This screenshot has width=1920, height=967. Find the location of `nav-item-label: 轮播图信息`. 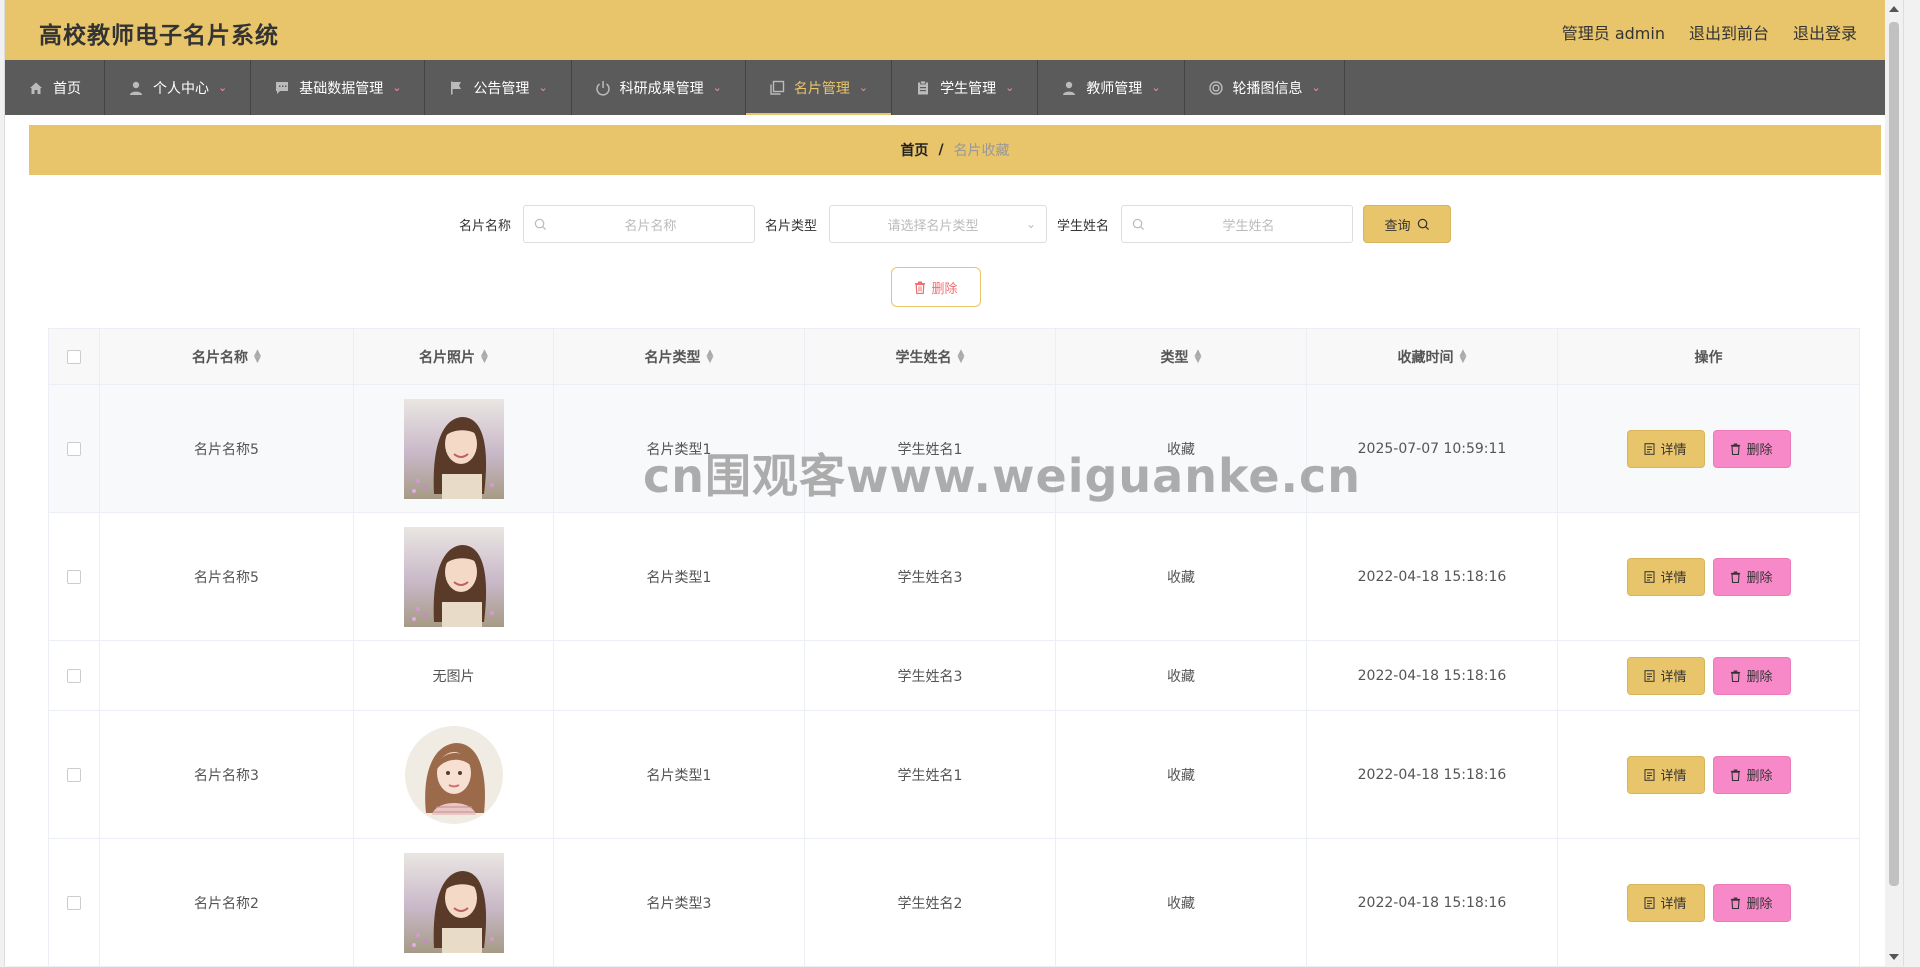

nav-item-label: 轮播图信息 is located at coordinates (1267, 88).